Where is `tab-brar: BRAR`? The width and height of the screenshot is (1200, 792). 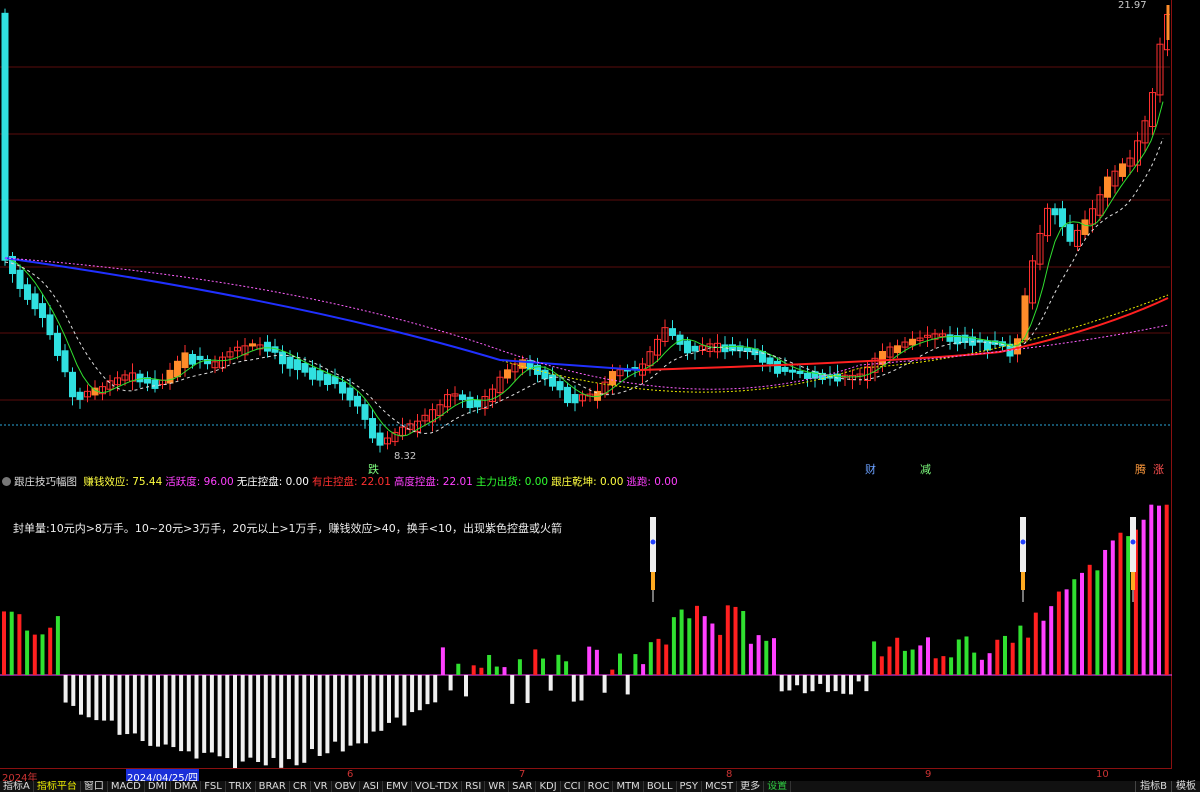 tab-brar: BRAR is located at coordinates (273, 786).